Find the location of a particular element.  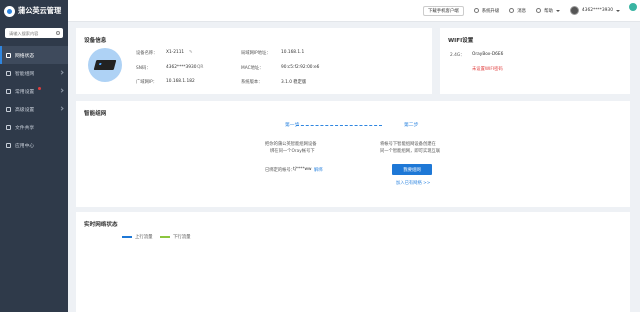

lan-ip-value: 10.168.1.1 is located at coordinates (293, 52).